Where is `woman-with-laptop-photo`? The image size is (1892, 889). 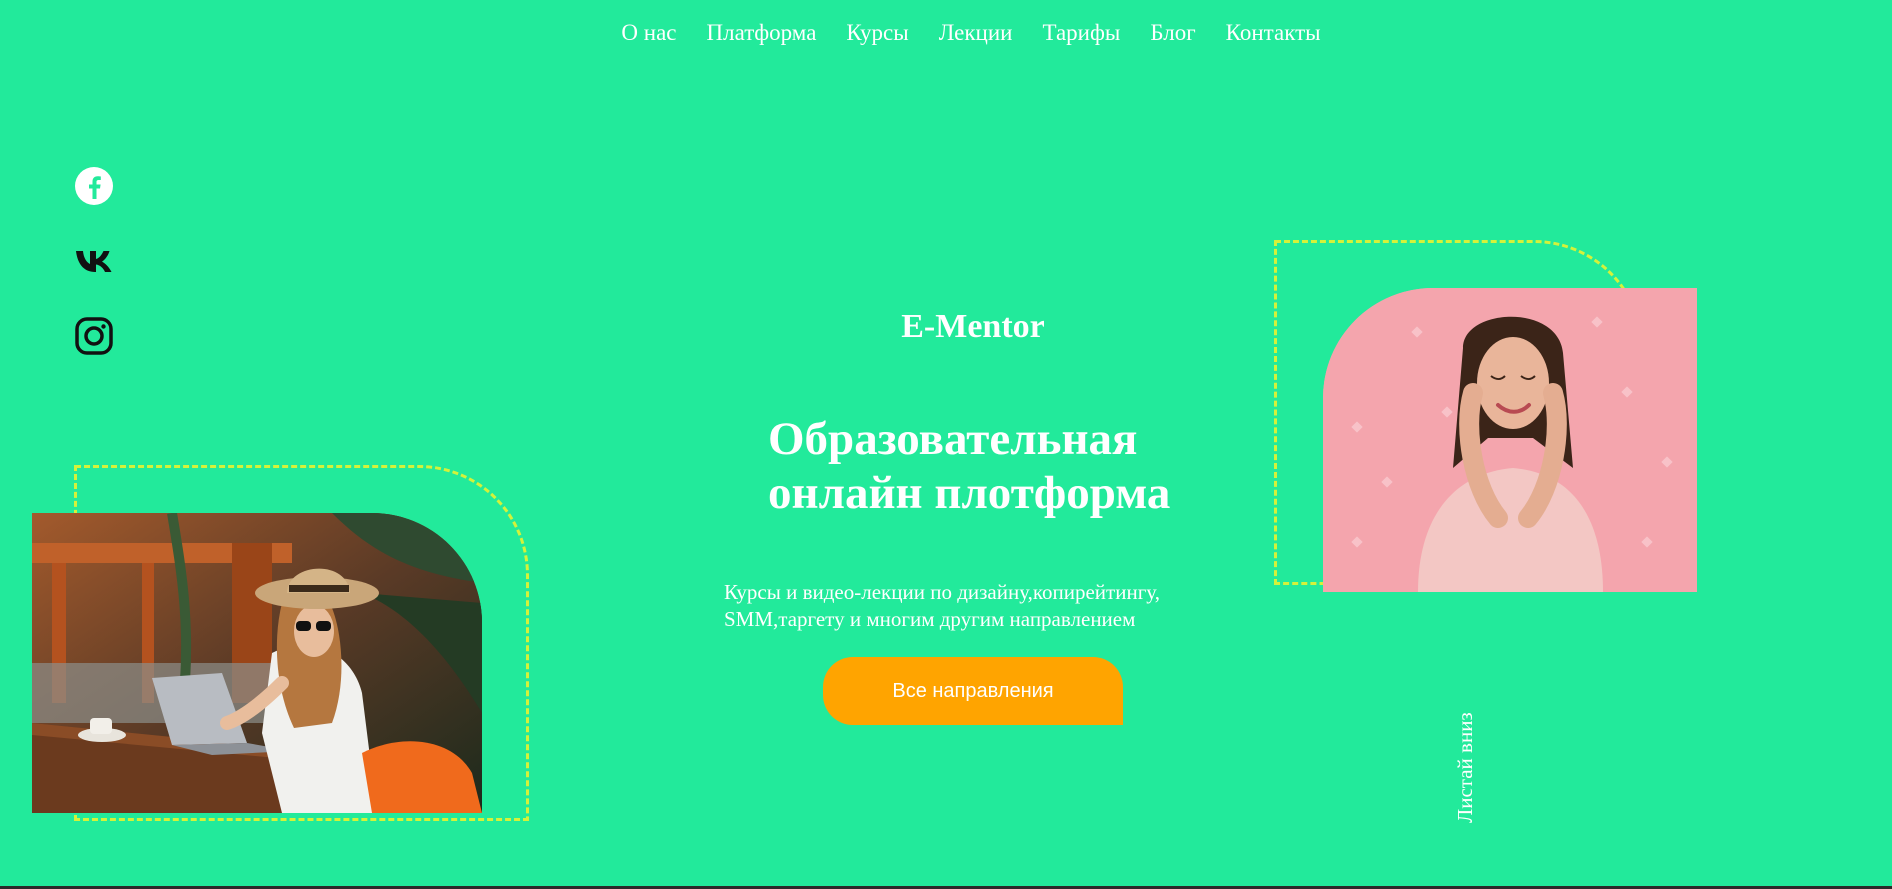 woman-with-laptop-photo is located at coordinates (257, 663).